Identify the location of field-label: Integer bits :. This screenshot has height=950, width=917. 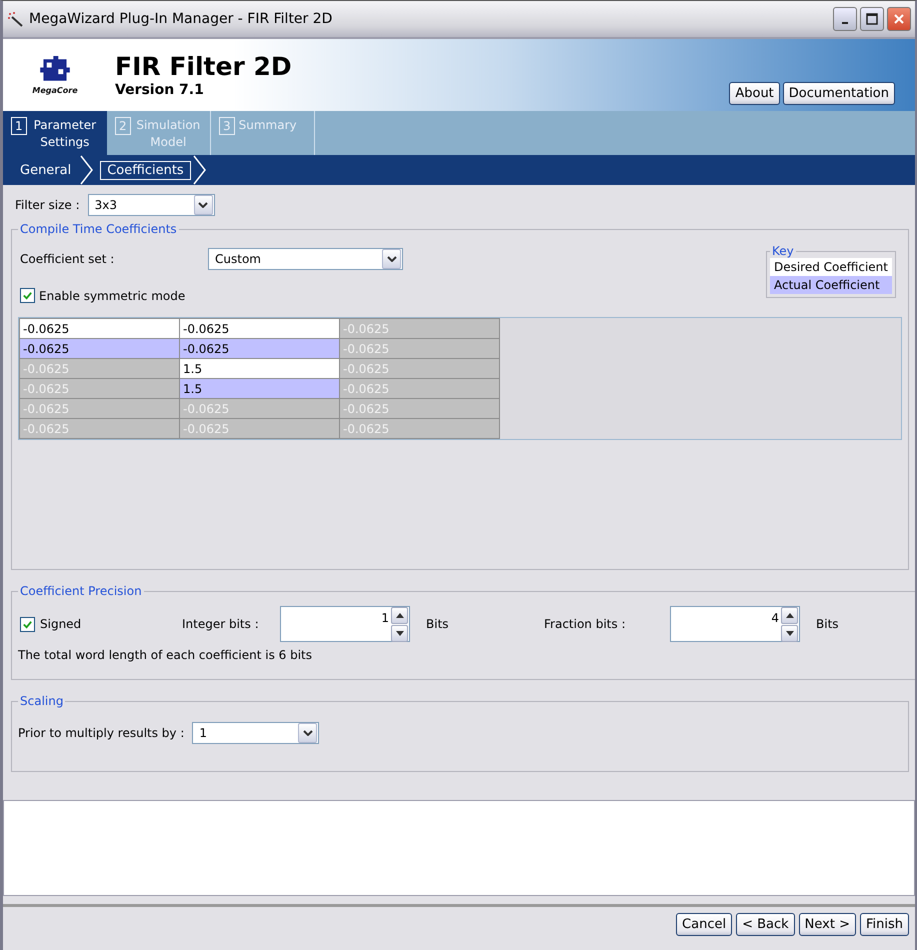
(221, 624).